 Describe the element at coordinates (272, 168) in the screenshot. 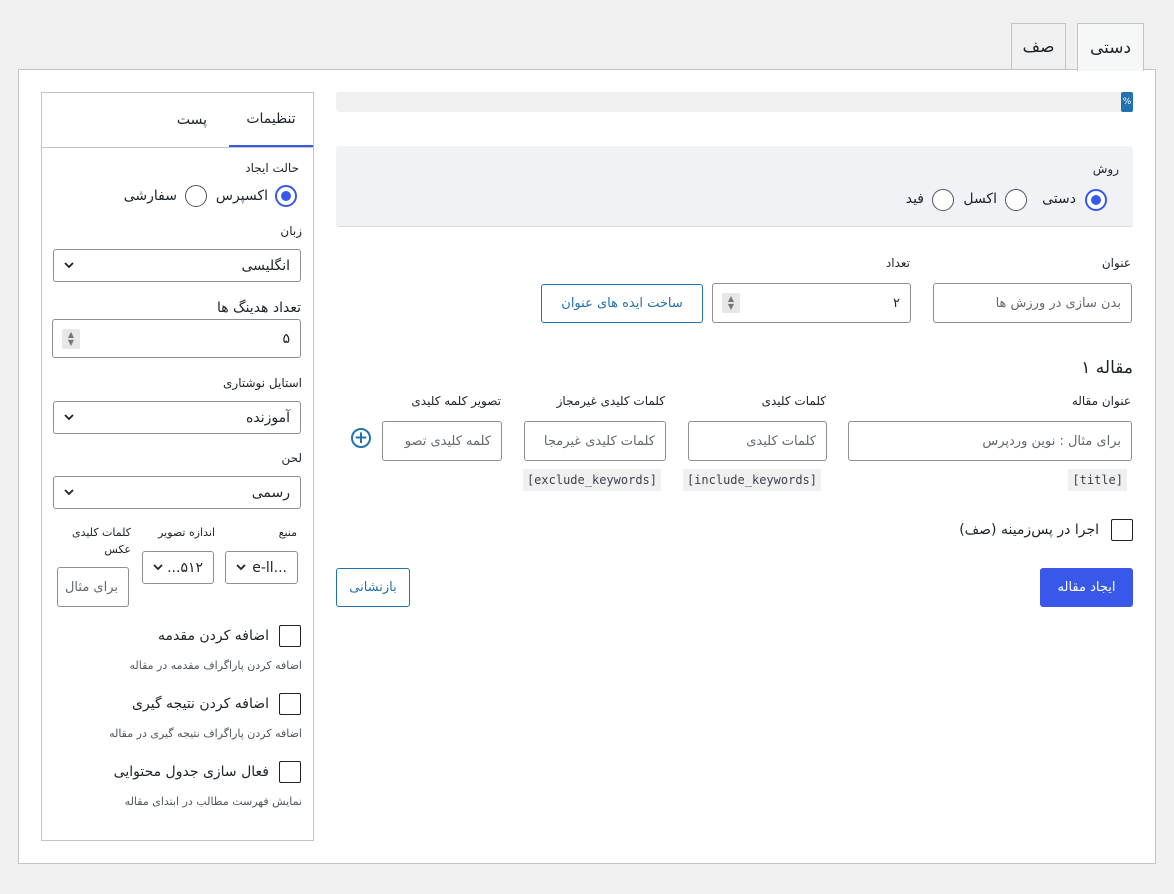

I see `creation-mode-label: حالت ایجاد` at that location.